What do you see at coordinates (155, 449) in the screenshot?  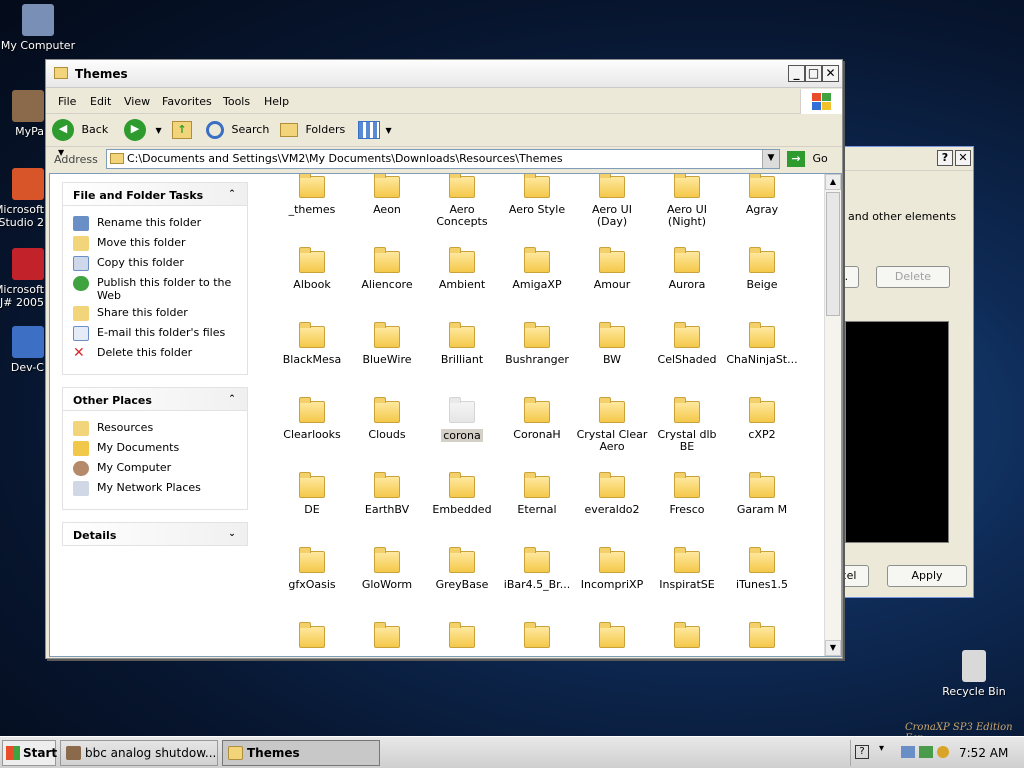 I see `place-my-documents: My Documents` at bounding box center [155, 449].